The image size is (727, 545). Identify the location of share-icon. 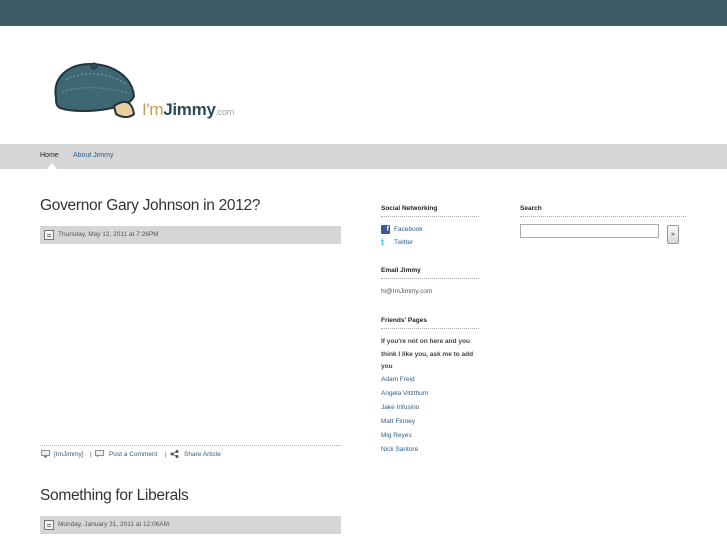
(174, 454).